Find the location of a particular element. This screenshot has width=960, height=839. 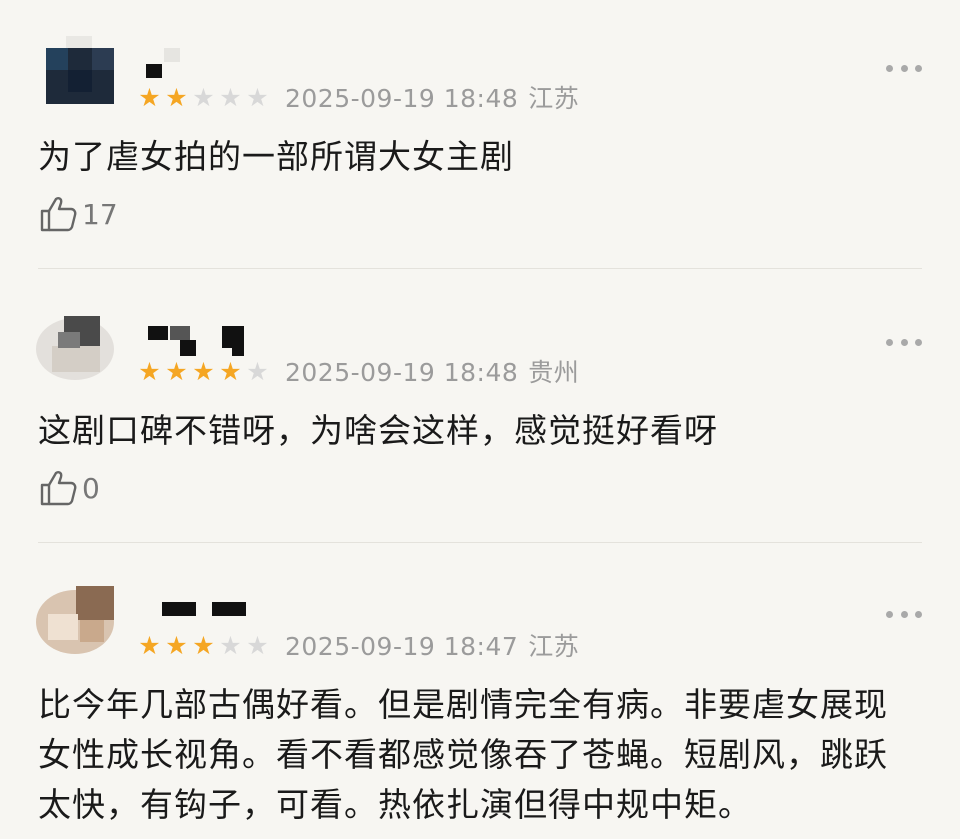

like-button: 0 is located at coordinates (69, 488).